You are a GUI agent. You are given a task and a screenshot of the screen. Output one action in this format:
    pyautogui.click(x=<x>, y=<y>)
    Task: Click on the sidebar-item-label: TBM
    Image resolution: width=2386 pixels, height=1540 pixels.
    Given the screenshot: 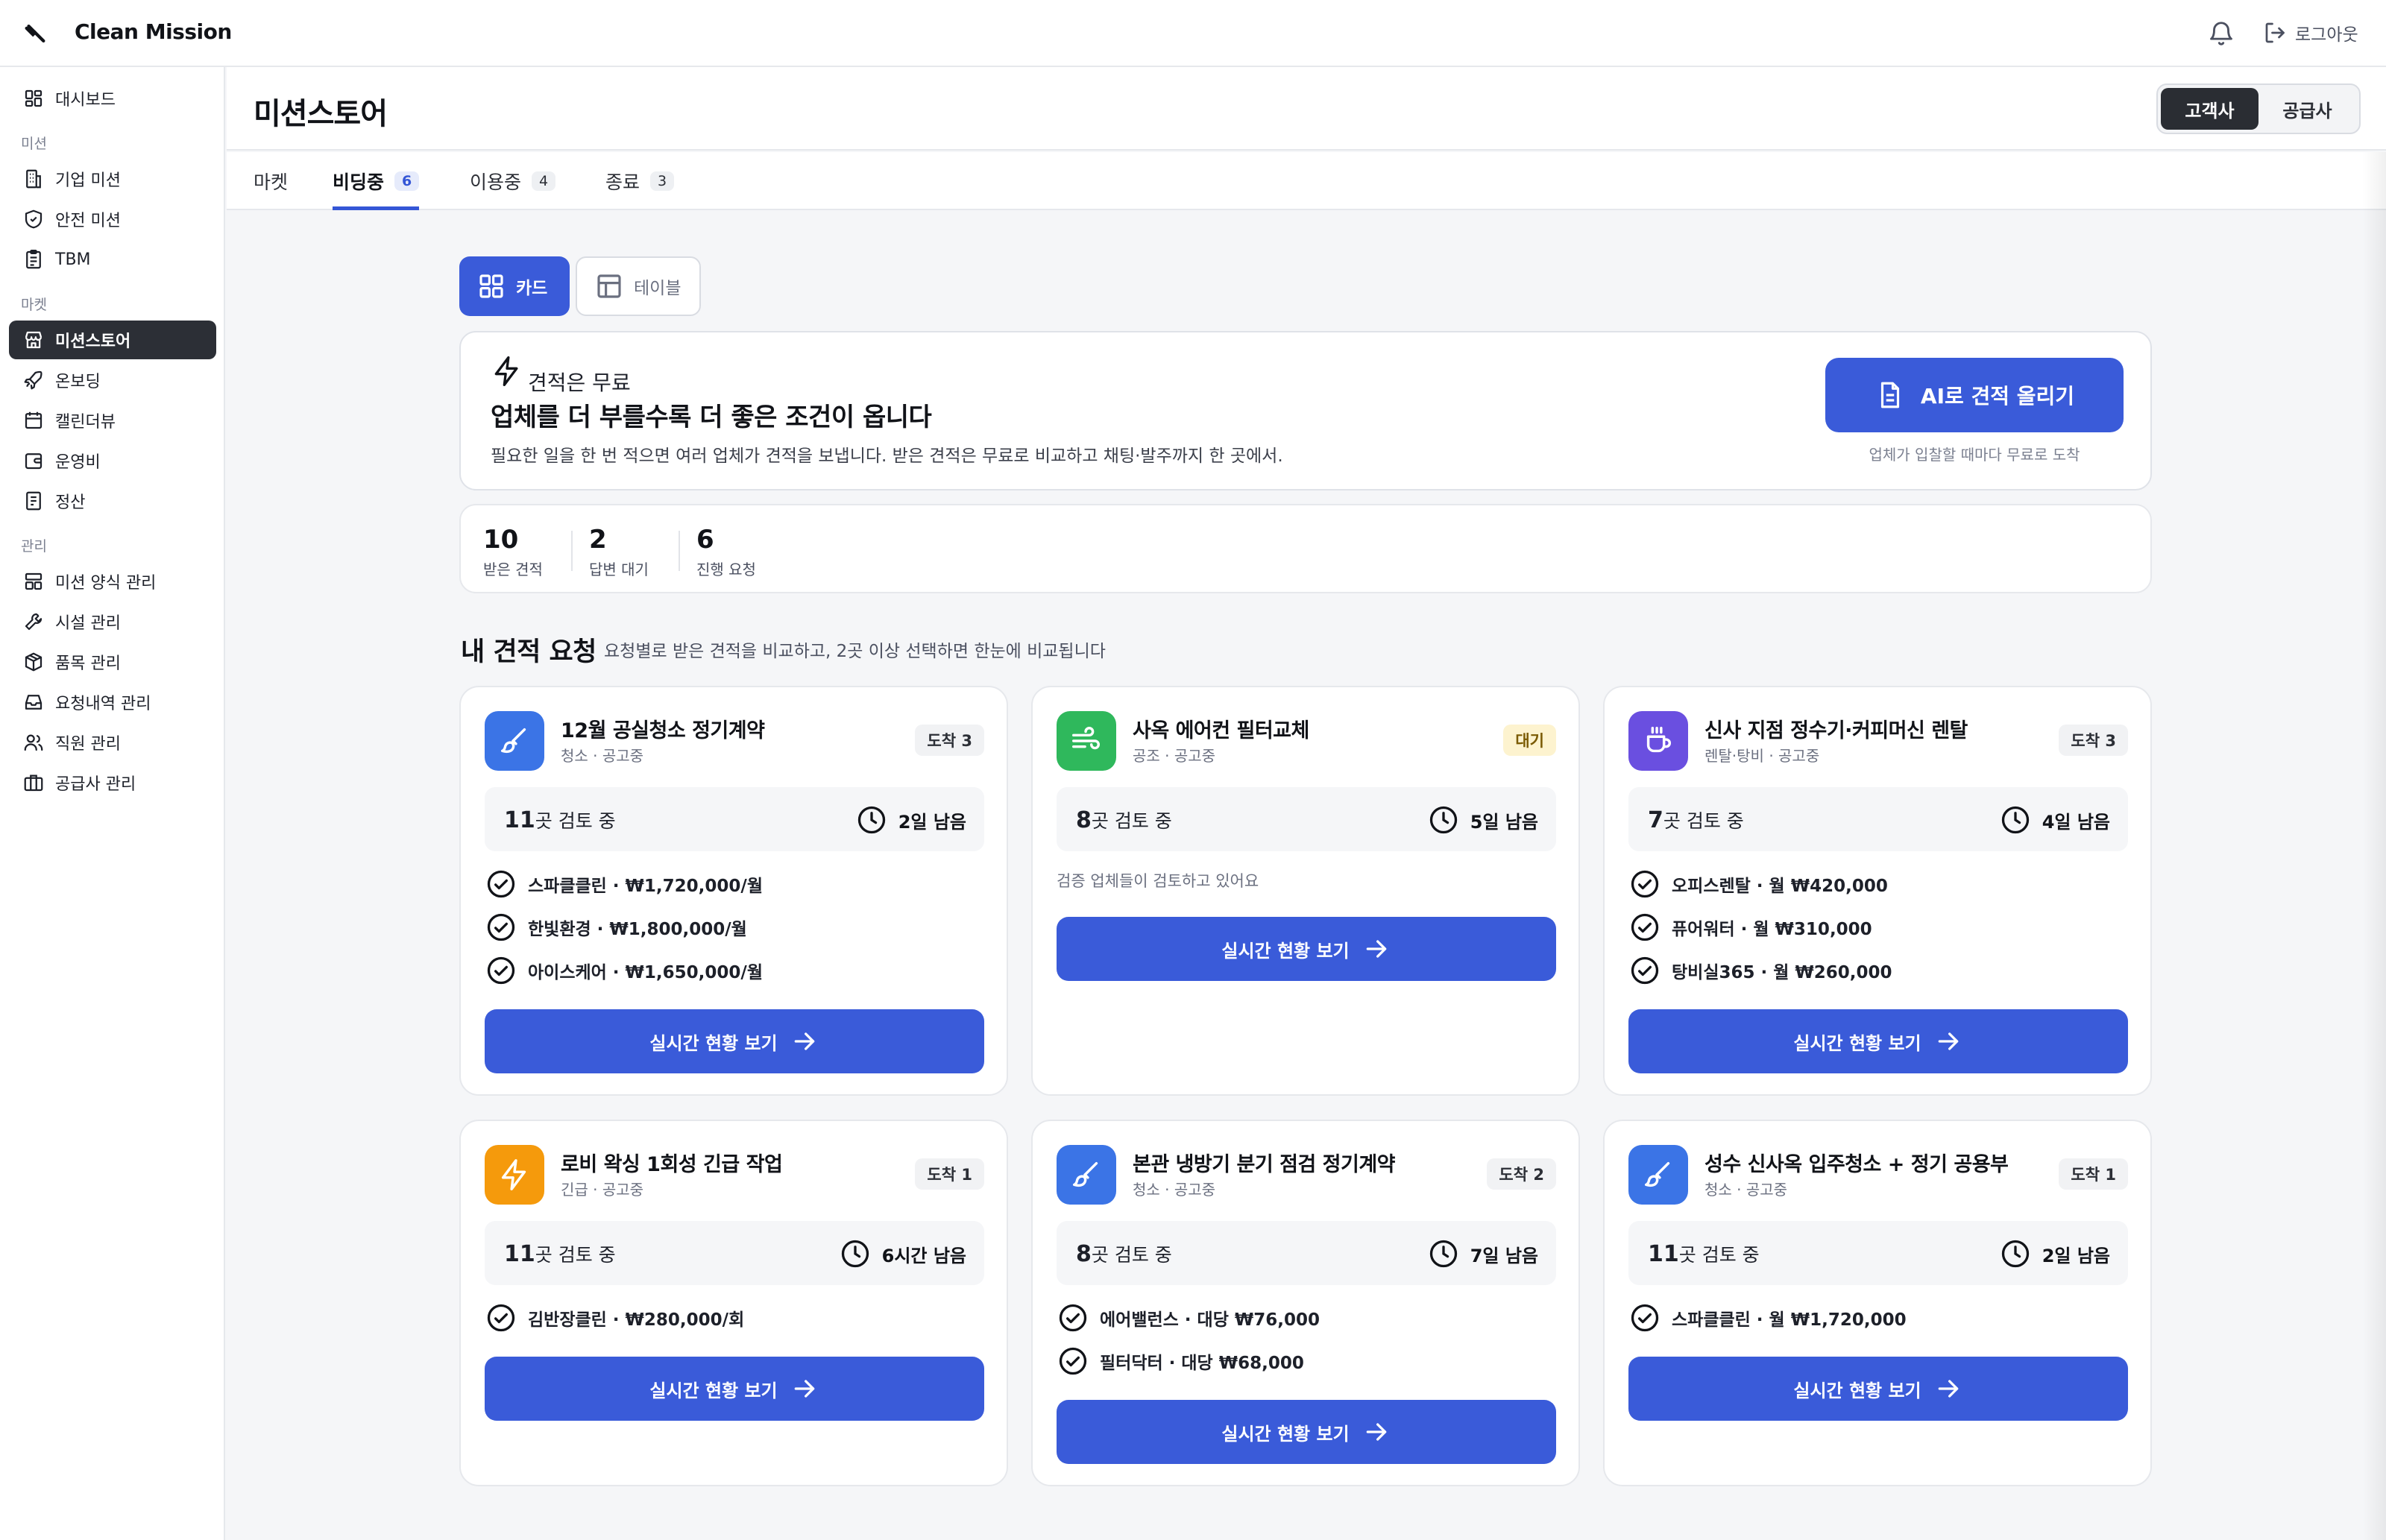 What is the action you would take?
    pyautogui.click(x=73, y=259)
    